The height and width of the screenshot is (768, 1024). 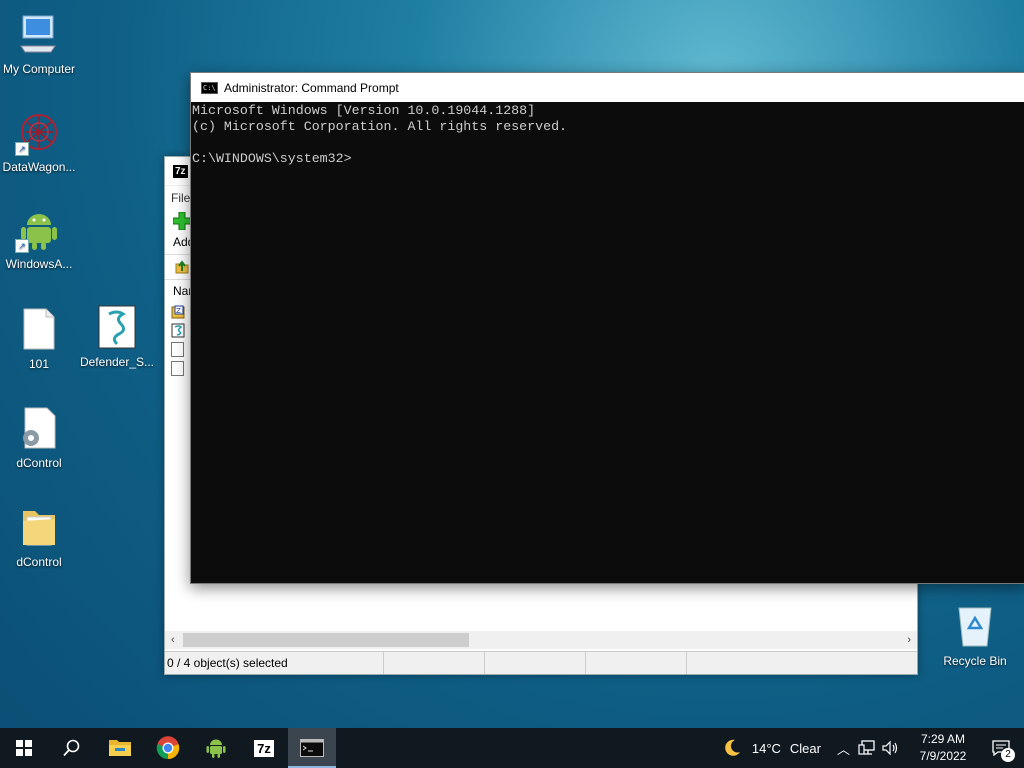 What do you see at coordinates (1008, 755) in the screenshot?
I see `notification-count-badge: 2` at bounding box center [1008, 755].